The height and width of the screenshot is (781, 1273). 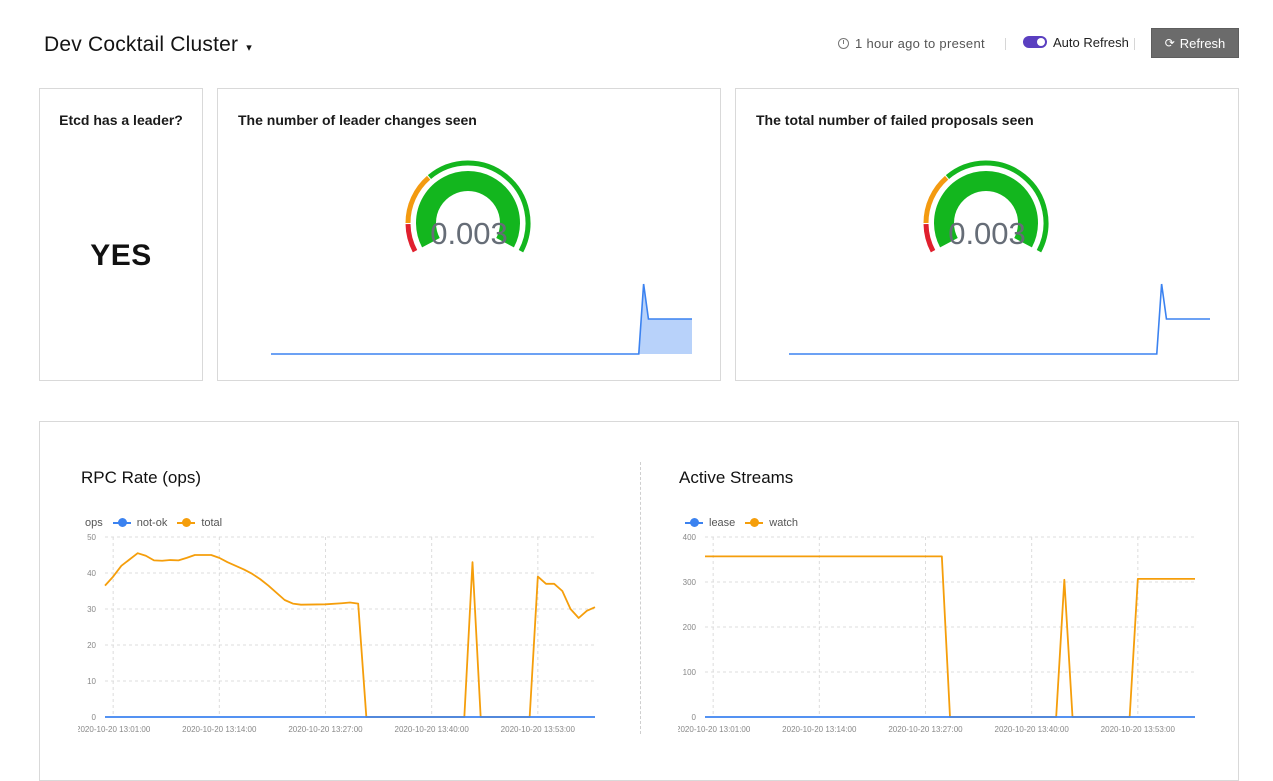 I want to click on auto-refresh-toggle, so click(x=1035, y=42).